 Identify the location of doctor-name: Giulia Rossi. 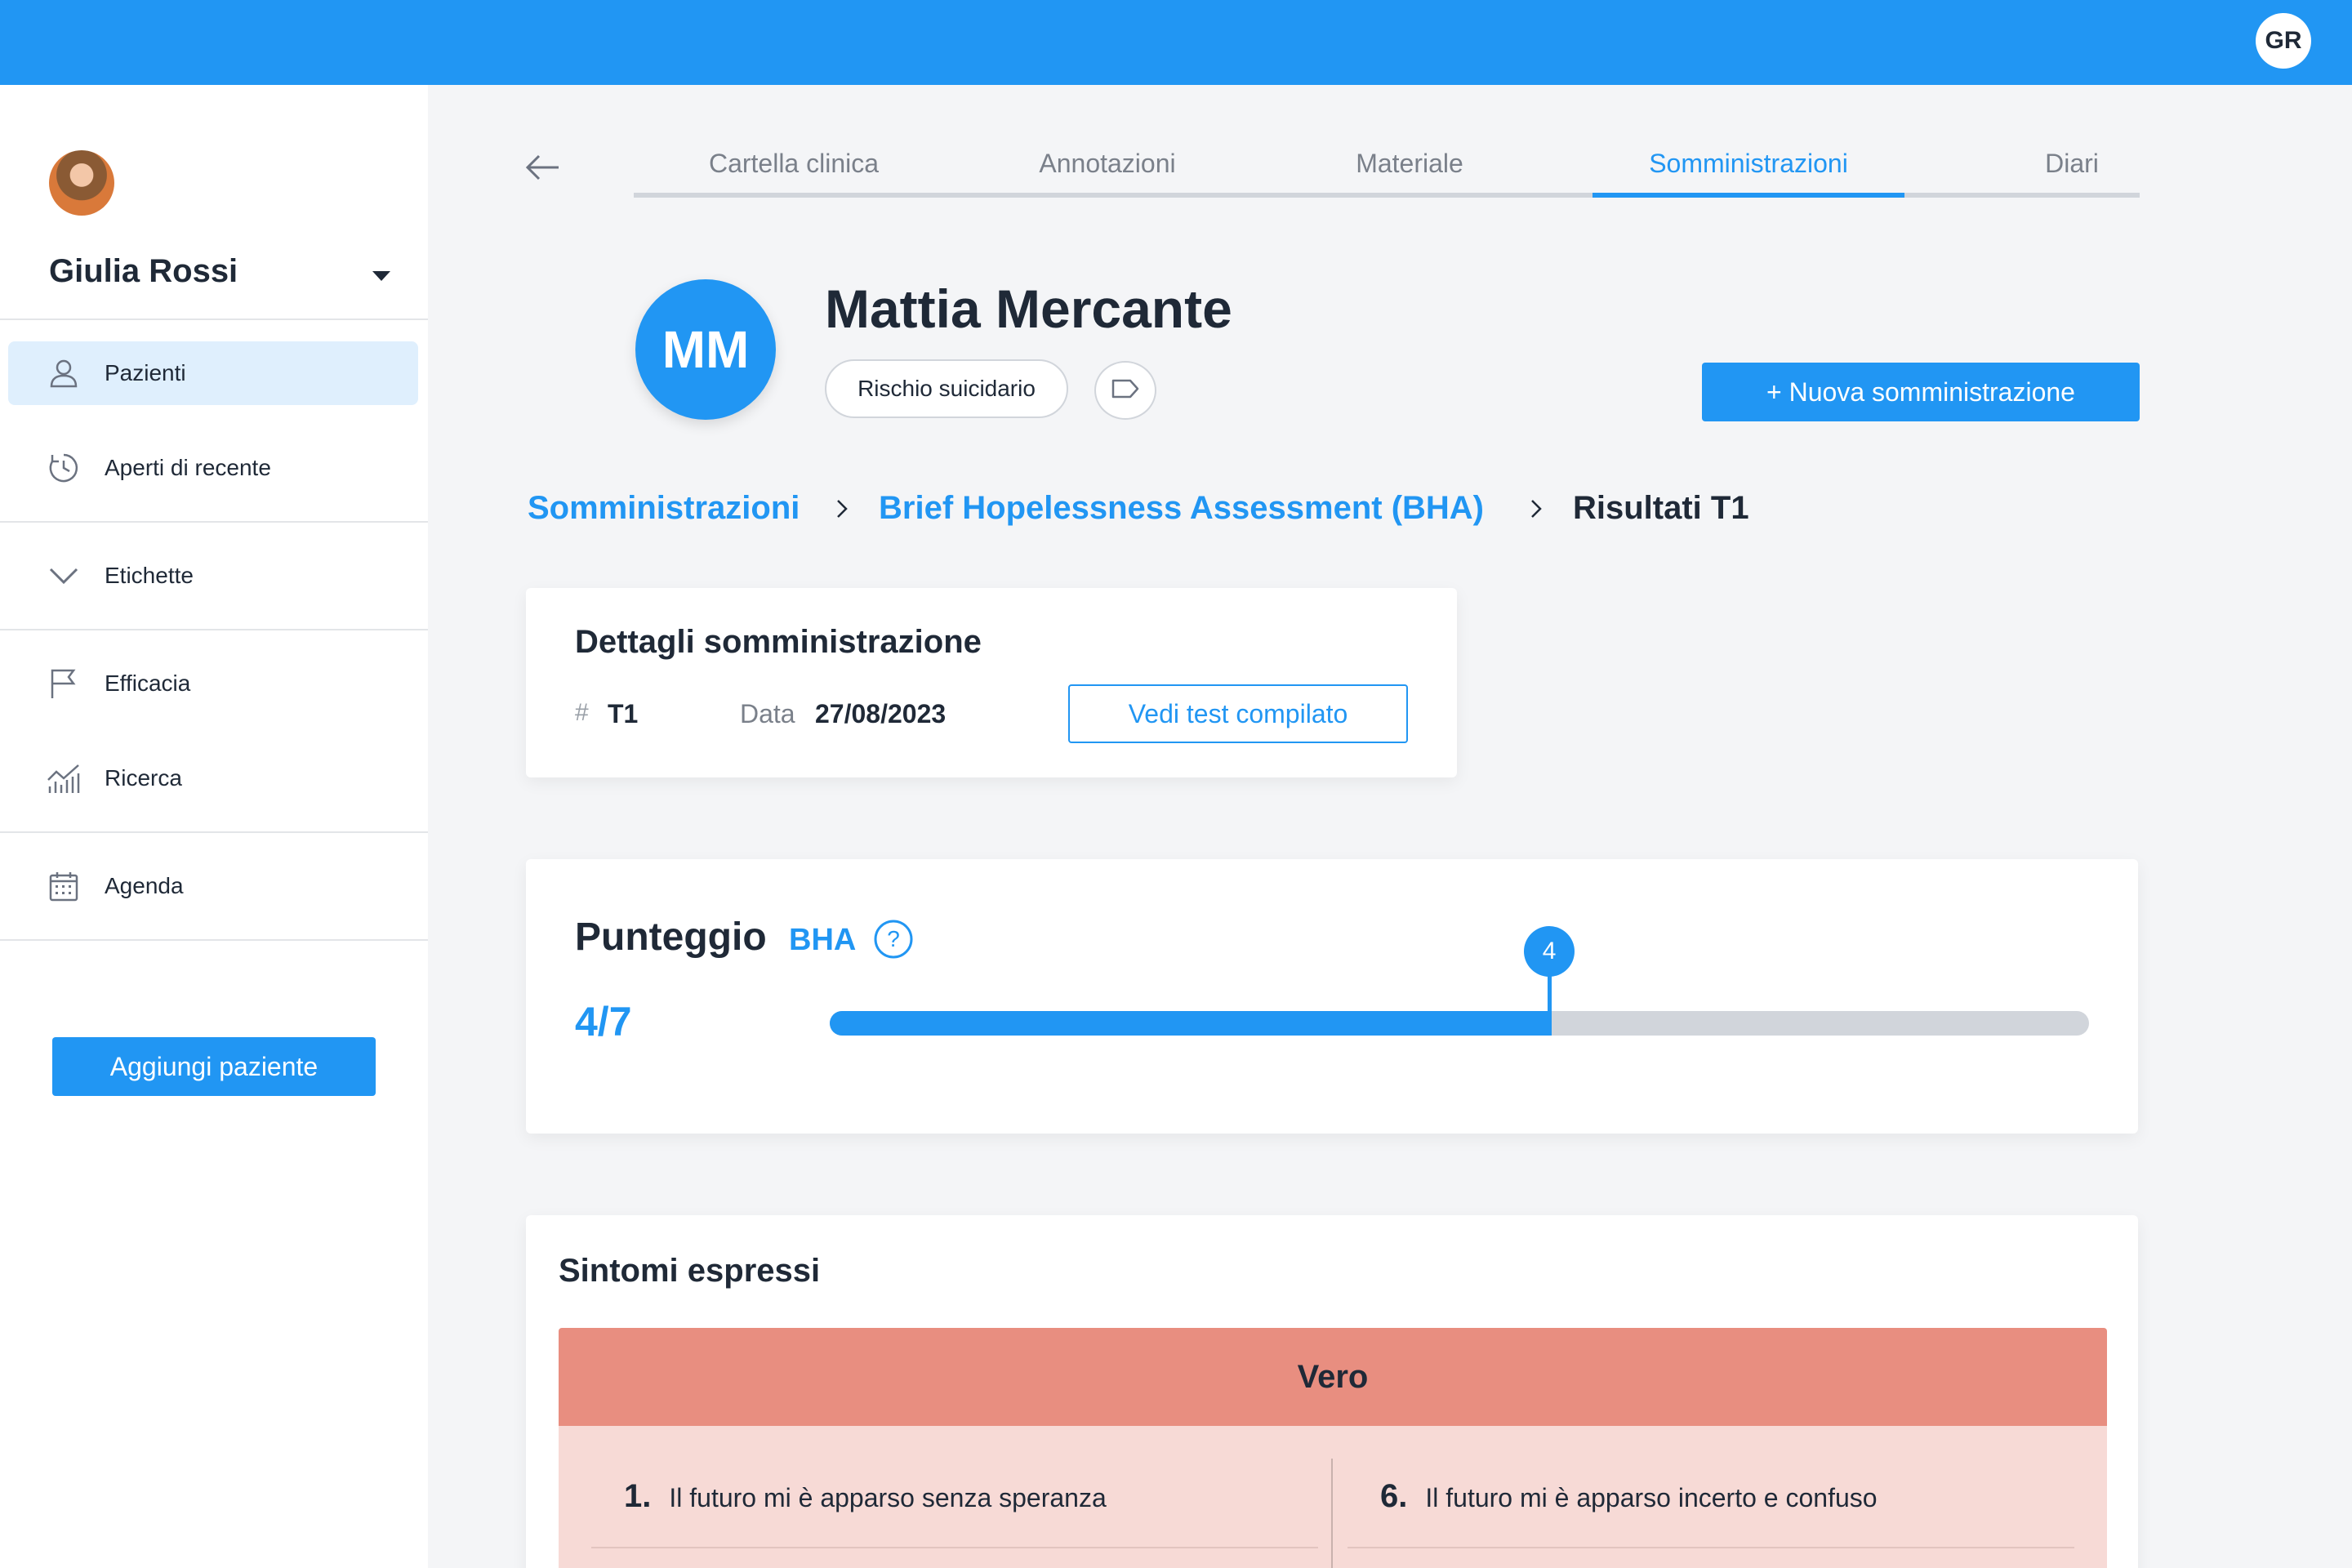
(143, 271).